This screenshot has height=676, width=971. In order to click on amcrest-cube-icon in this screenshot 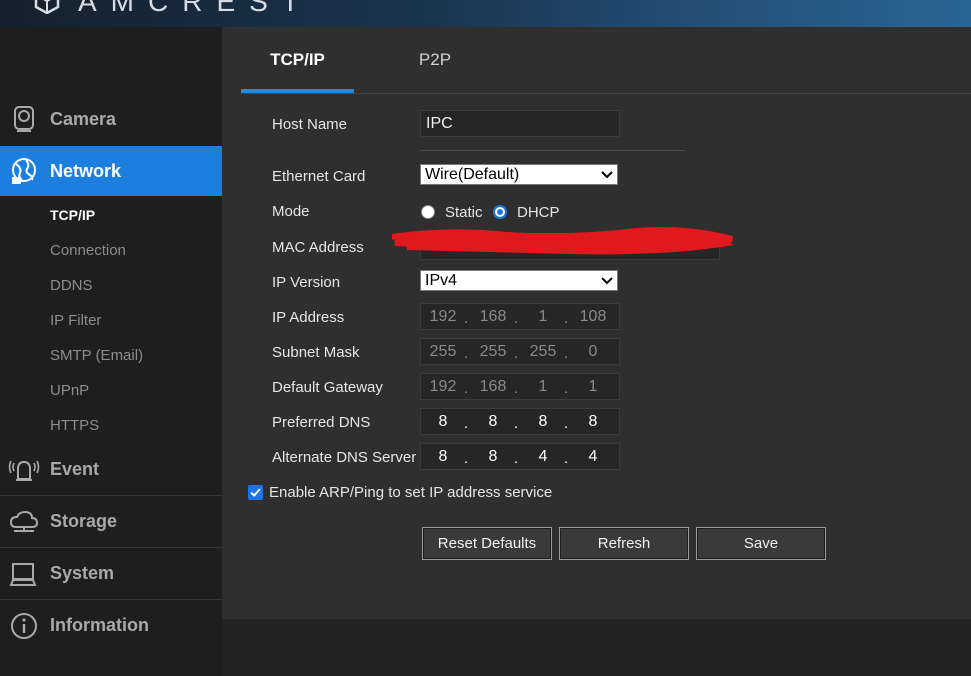, I will do `click(47, 7)`.